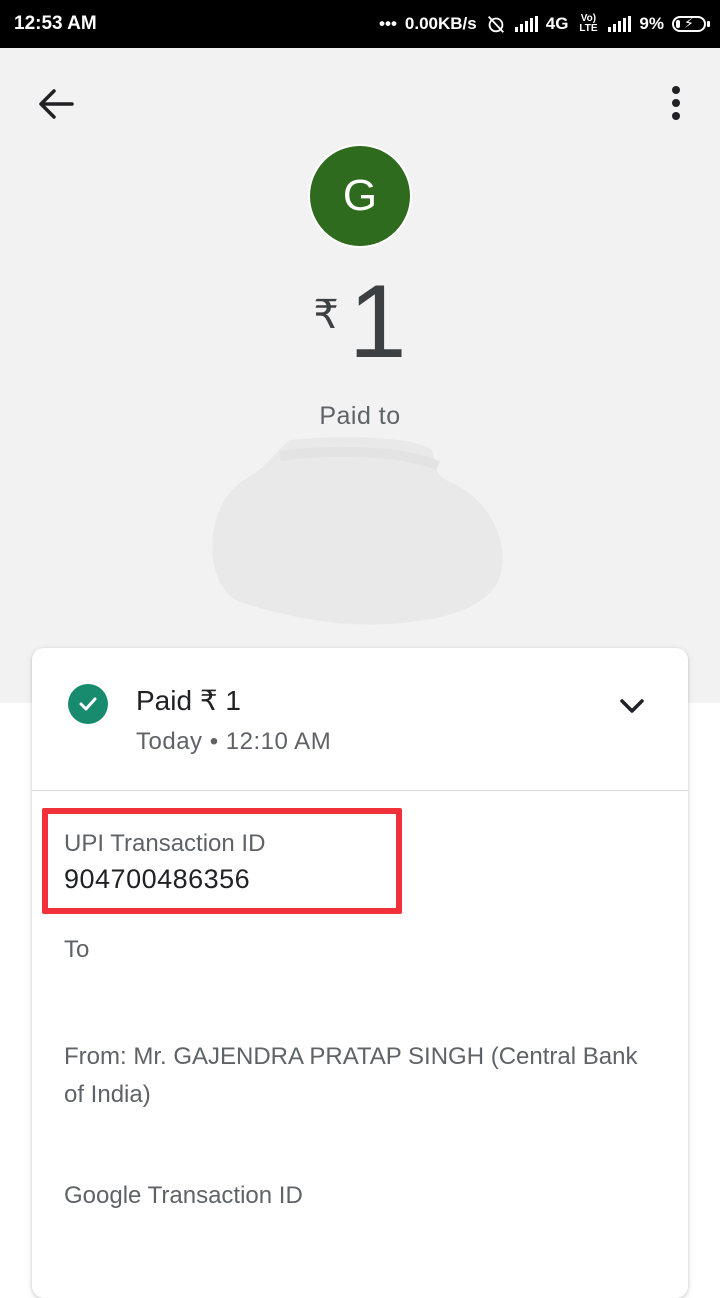 Image resolution: width=720 pixels, height=1298 pixels. Describe the element at coordinates (676, 104) in the screenshot. I see `more-vert-icon` at that location.